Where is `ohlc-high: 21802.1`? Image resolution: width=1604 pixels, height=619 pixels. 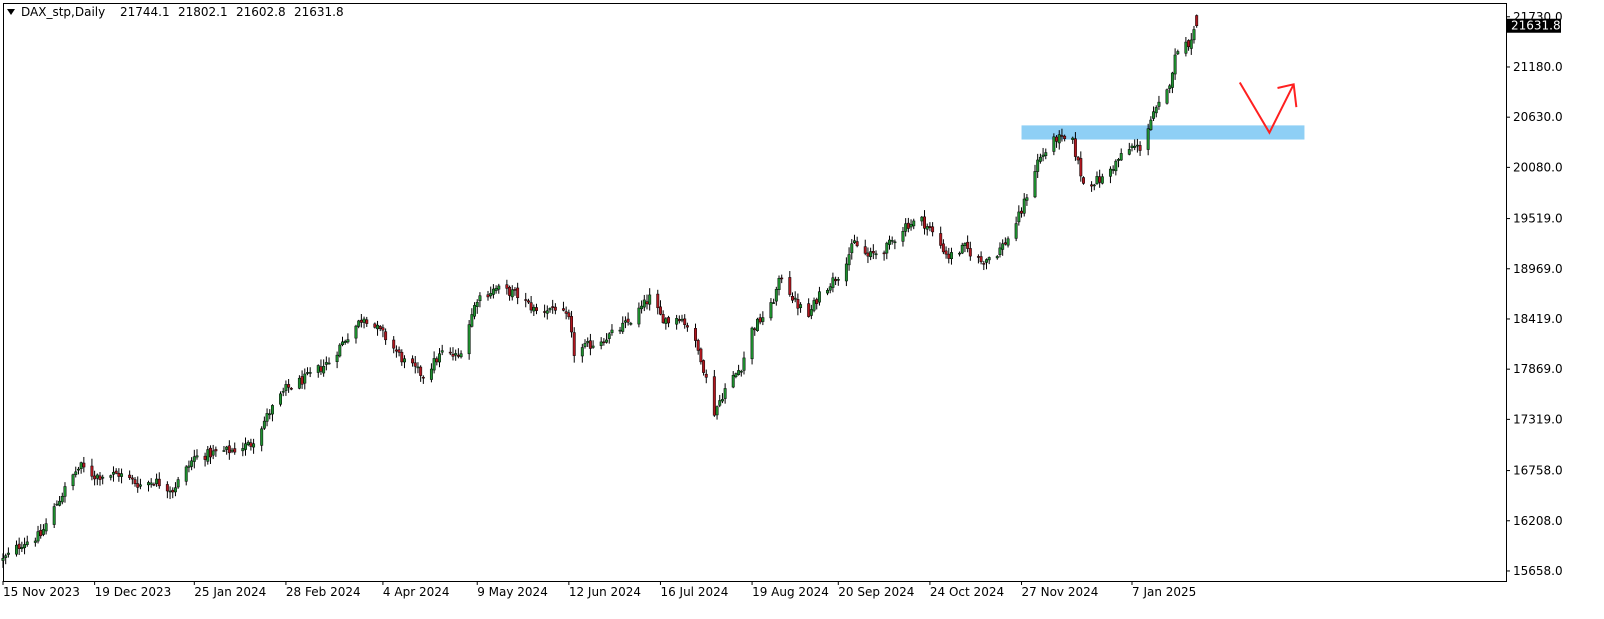
ohlc-high: 21802.1 is located at coordinates (203, 12).